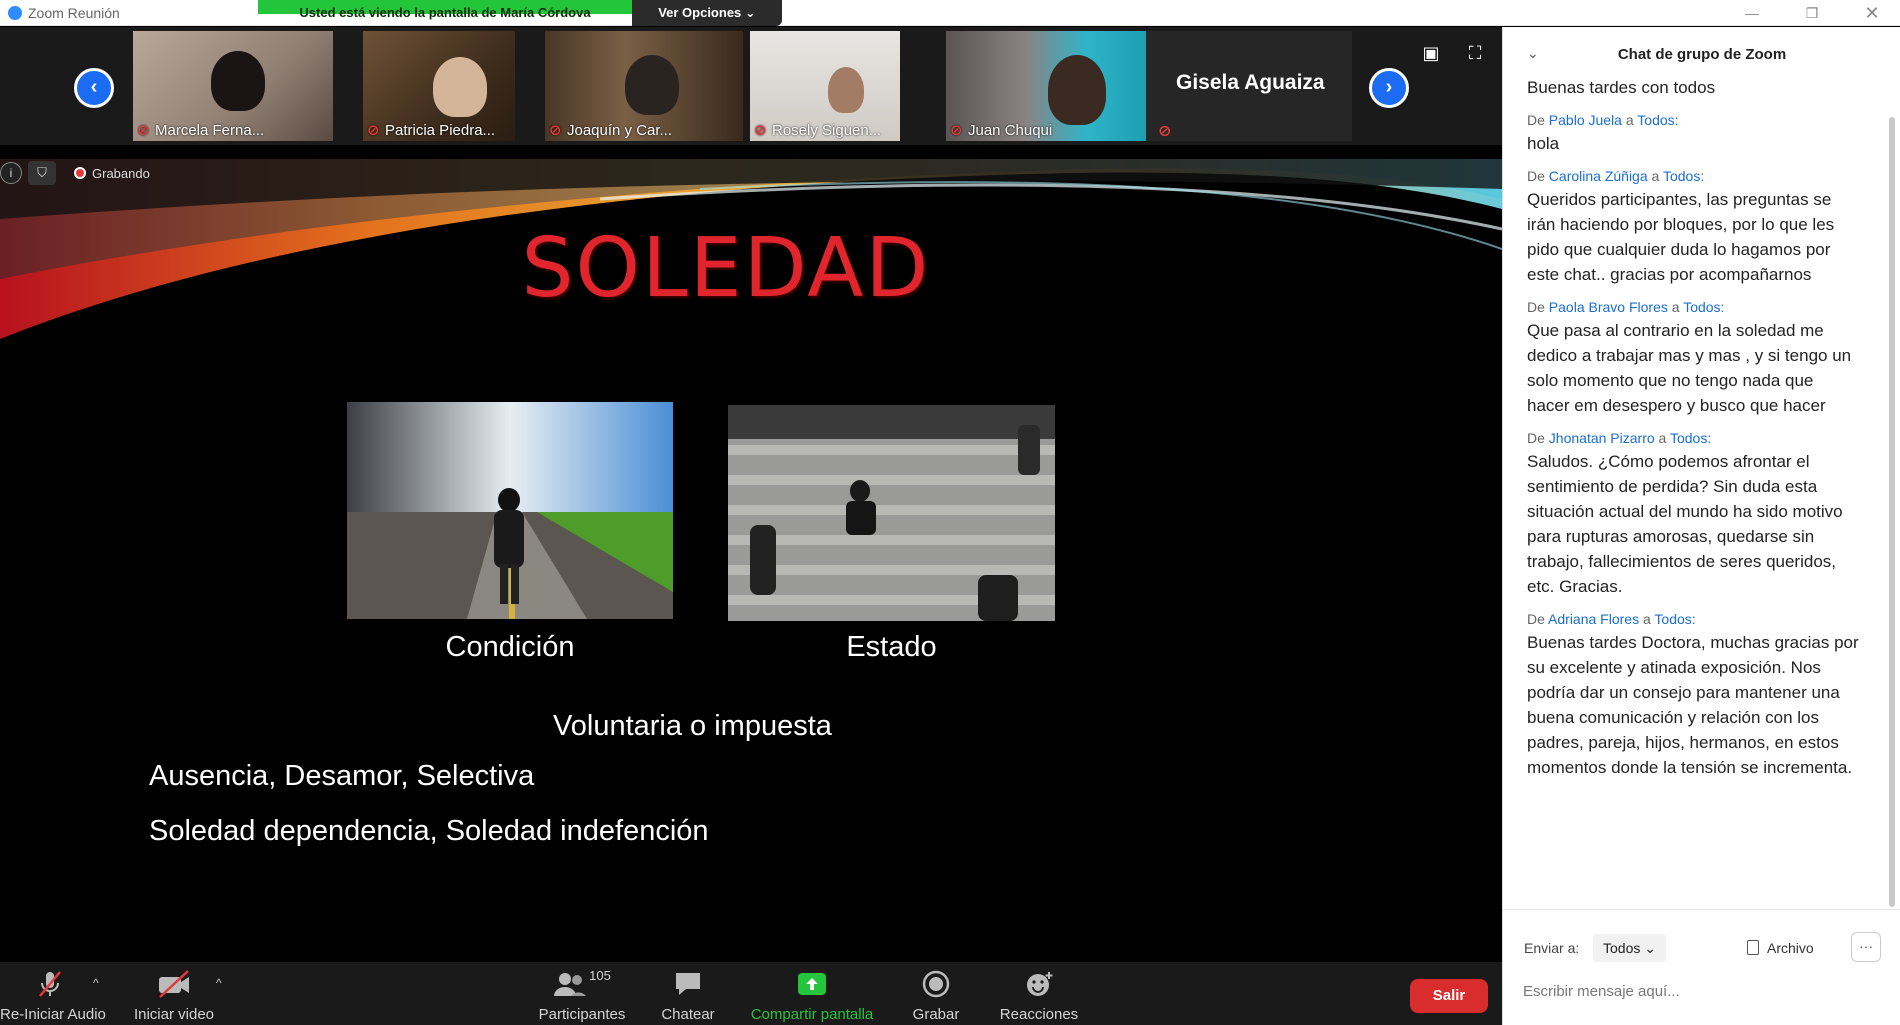  Describe the element at coordinates (1629, 948) in the screenshot. I see `recipient-dropdown: Todos ⌄` at that location.